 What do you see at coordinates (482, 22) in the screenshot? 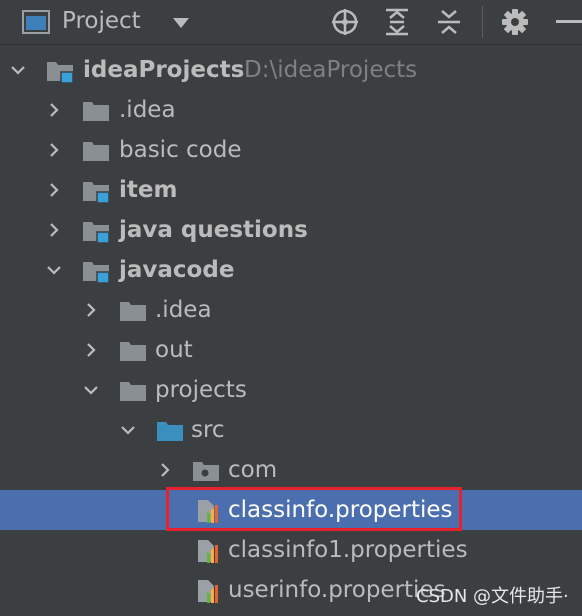
I see `toolbar-separator` at bounding box center [482, 22].